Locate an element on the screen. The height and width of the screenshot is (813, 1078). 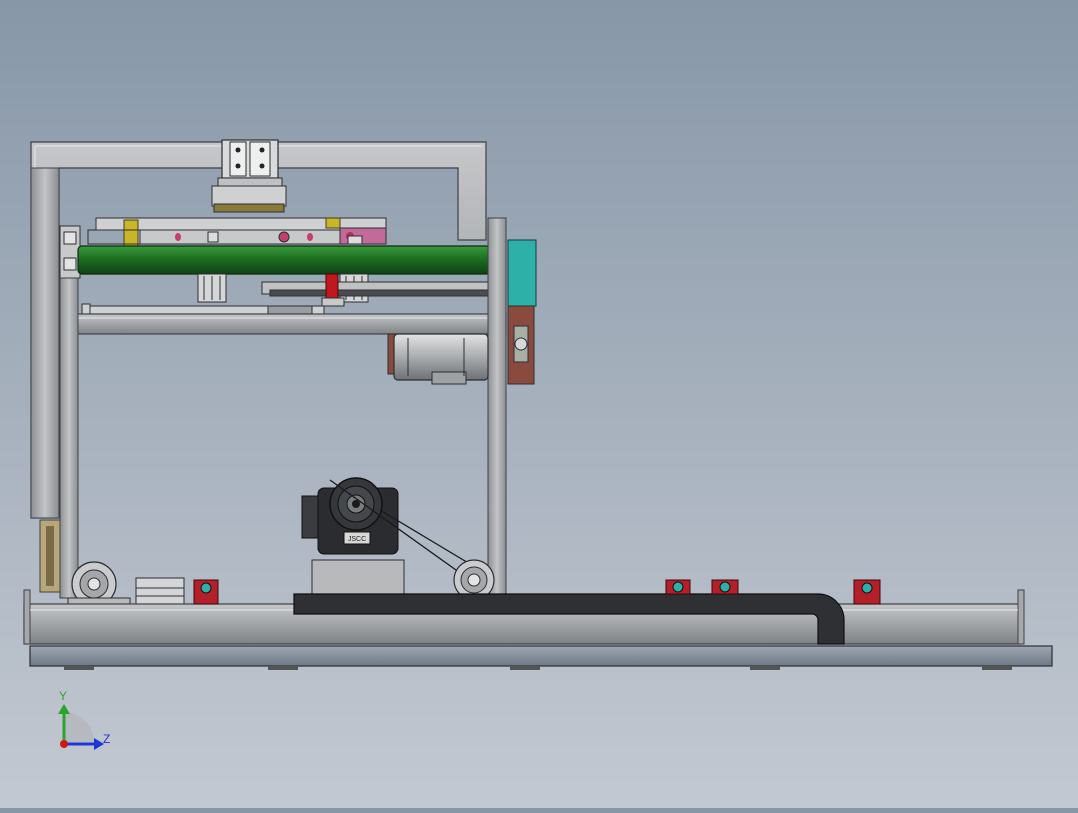
x-axis-dot is located at coordinates (64, 744).